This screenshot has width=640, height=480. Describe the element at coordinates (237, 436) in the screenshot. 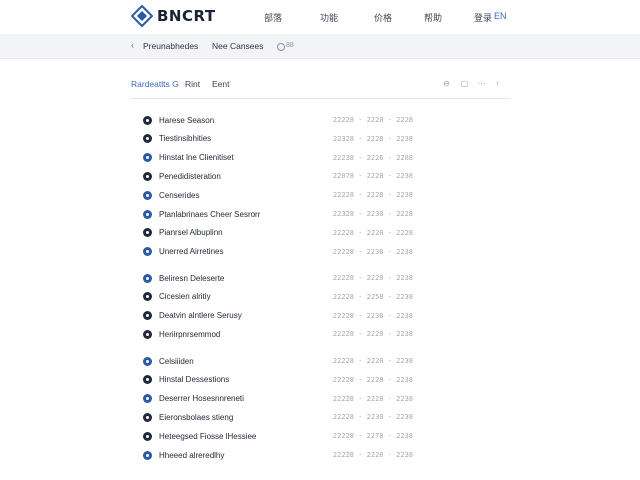

I see `item-label: Heteegsed Fiosse lHessiee` at that location.